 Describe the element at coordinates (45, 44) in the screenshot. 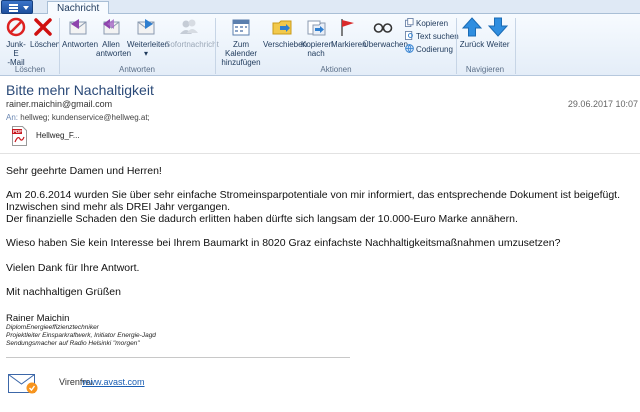

I see `delete-label: Löschen` at that location.